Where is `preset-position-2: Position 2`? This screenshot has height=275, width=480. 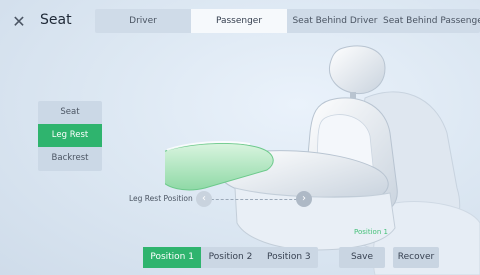 preset-position-2: Position 2 is located at coordinates (230, 257).